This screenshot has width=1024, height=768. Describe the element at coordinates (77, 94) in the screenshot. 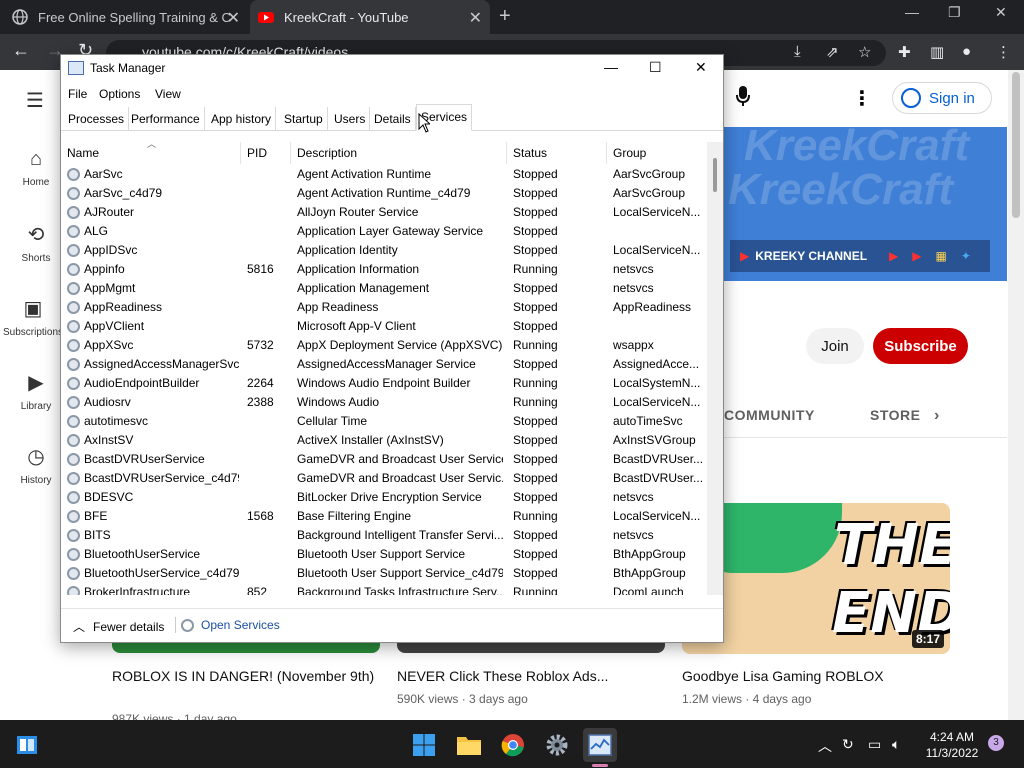

I see `menu-file: File` at that location.